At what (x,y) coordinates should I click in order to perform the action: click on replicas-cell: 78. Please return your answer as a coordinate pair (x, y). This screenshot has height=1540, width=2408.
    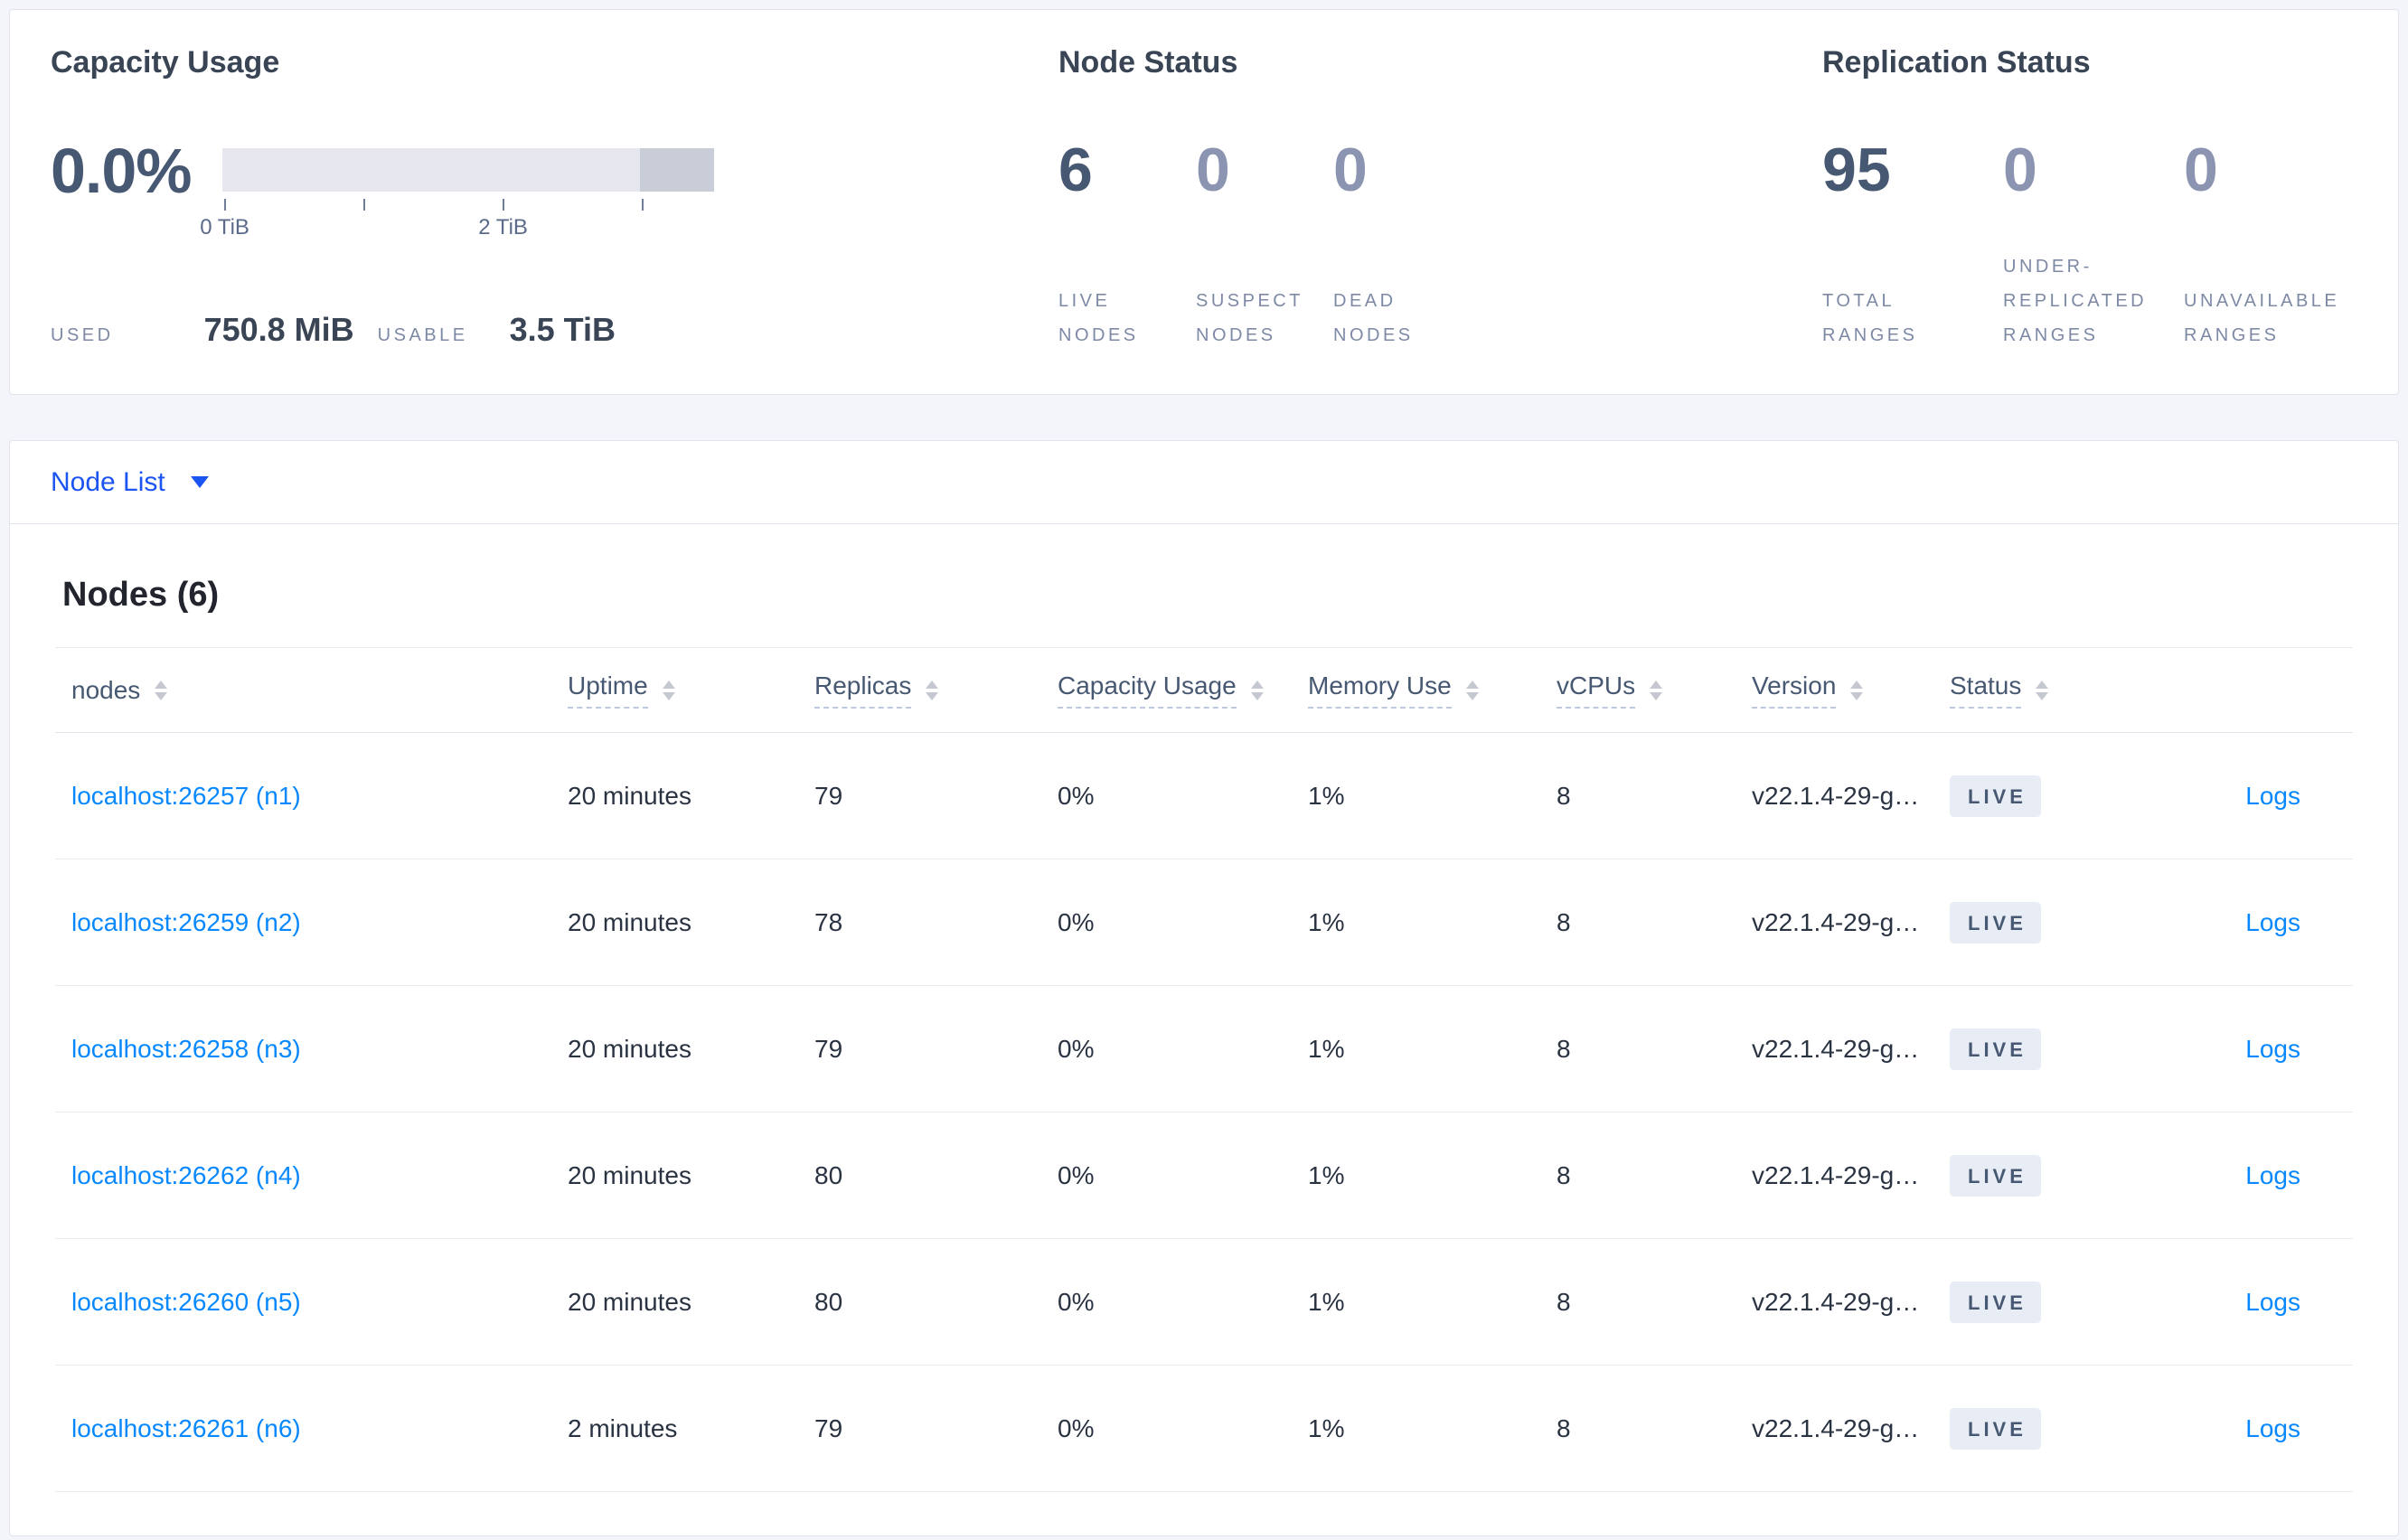
    Looking at the image, I should click on (828, 921).